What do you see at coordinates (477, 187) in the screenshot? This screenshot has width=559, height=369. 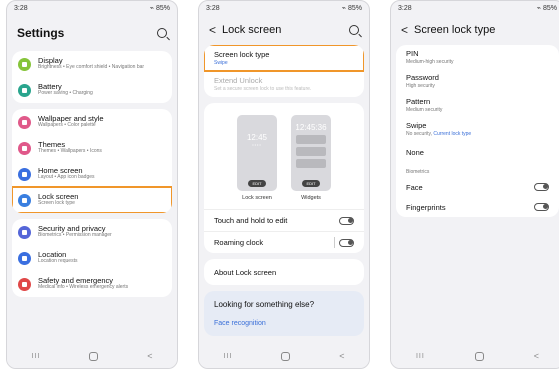 I see `face-row: Face` at bounding box center [477, 187].